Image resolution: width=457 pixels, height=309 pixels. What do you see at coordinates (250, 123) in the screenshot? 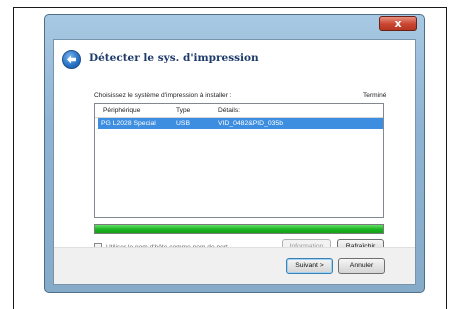
I see `row-details-cell: VID_0482&PID_035b` at bounding box center [250, 123].